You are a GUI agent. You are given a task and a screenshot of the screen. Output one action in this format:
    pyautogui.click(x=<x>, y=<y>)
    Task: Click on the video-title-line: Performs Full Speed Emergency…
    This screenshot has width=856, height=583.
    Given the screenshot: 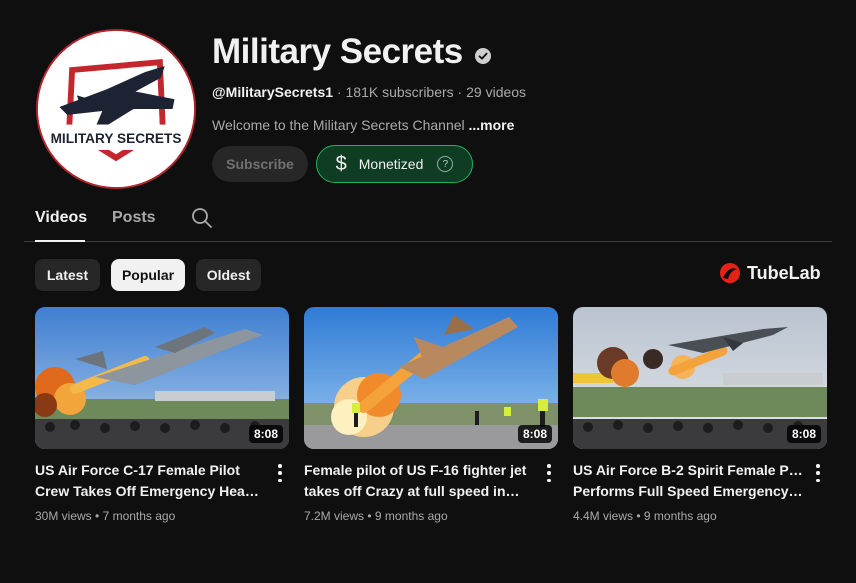 What is the action you would take?
    pyautogui.click(x=688, y=491)
    